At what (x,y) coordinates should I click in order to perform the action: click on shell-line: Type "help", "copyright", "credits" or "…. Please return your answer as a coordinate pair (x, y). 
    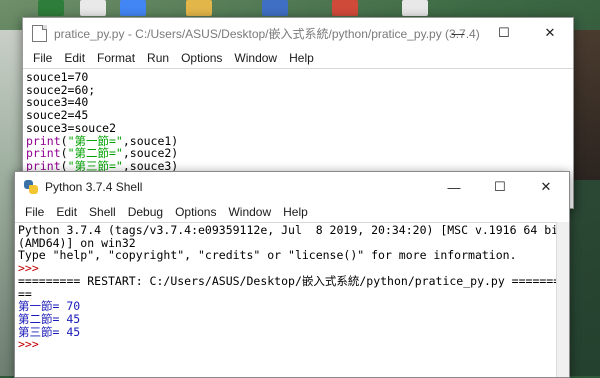
    Looking at the image, I should click on (286, 255).